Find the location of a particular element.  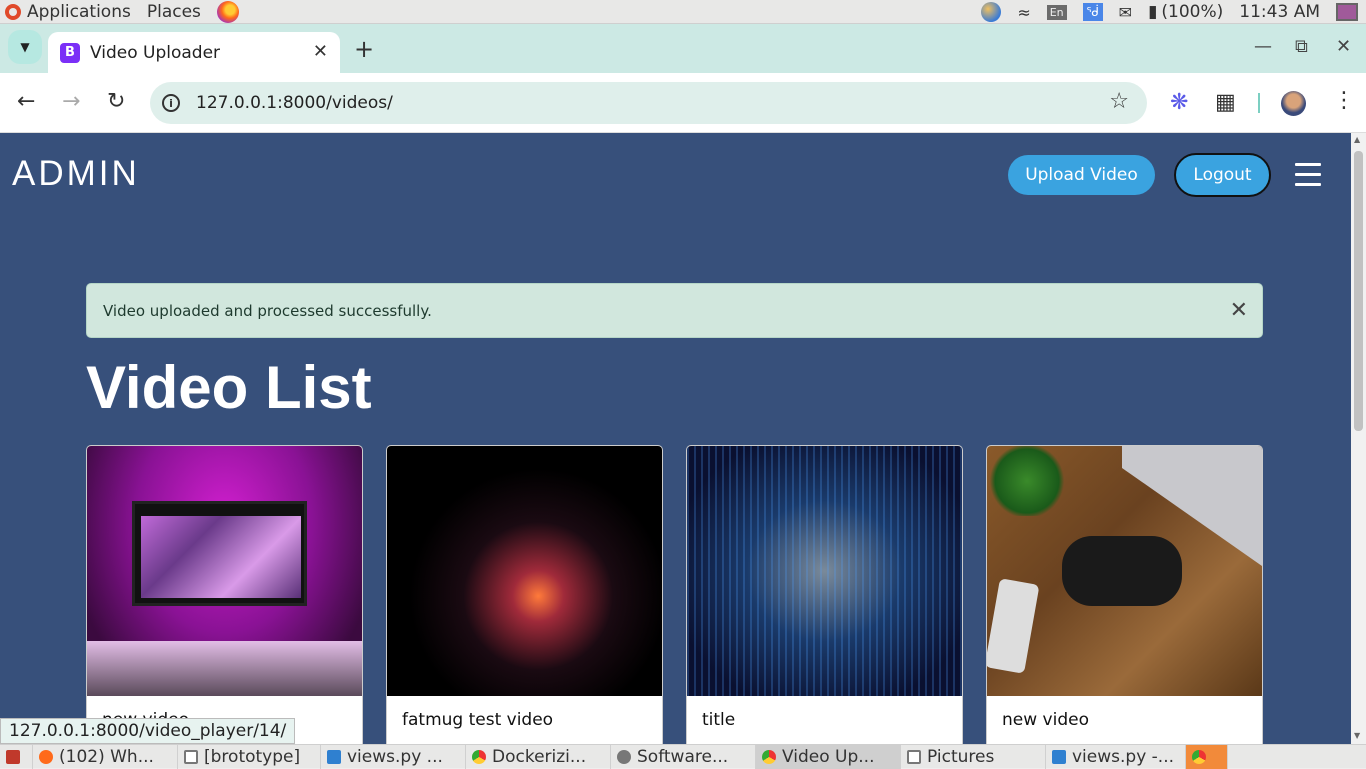

alert-close-icon: ✕ is located at coordinates (1239, 310).